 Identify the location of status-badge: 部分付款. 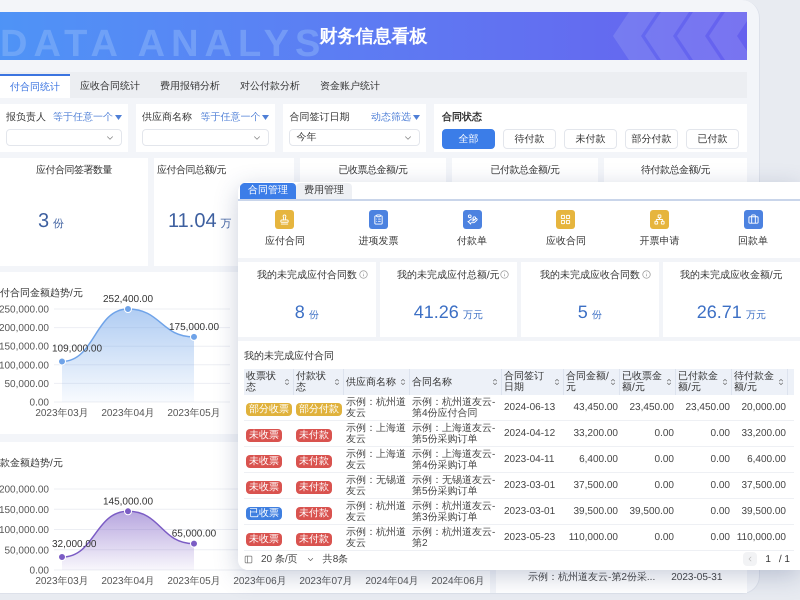
(319, 409).